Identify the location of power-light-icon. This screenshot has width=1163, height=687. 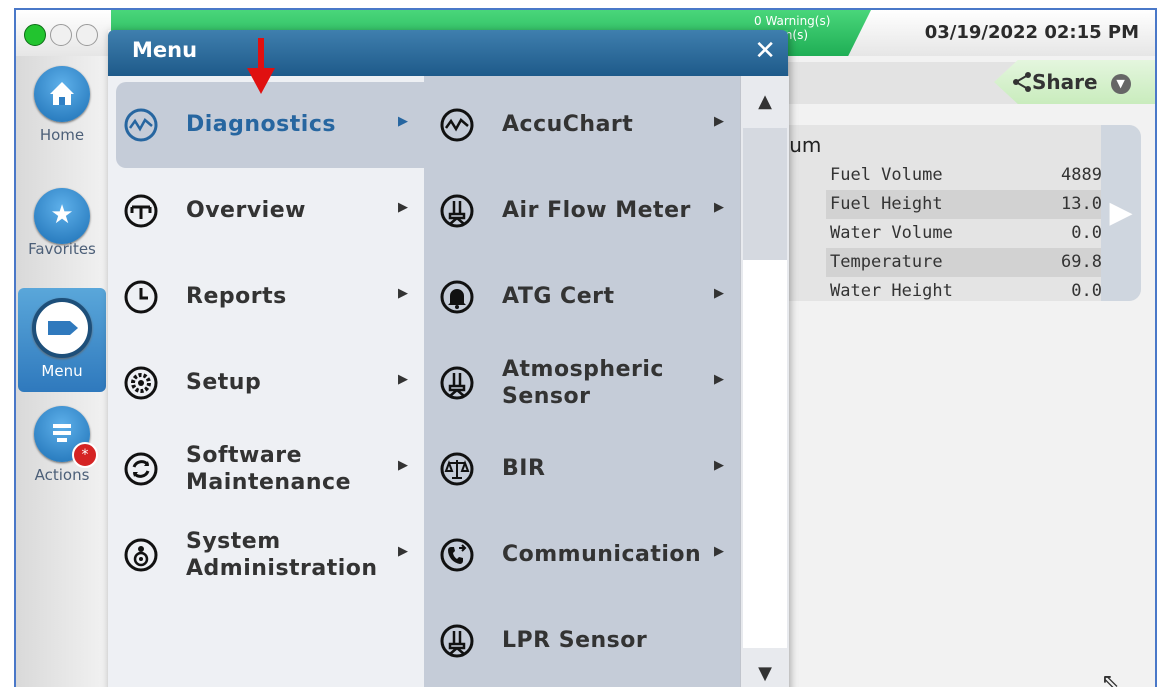
(35, 35).